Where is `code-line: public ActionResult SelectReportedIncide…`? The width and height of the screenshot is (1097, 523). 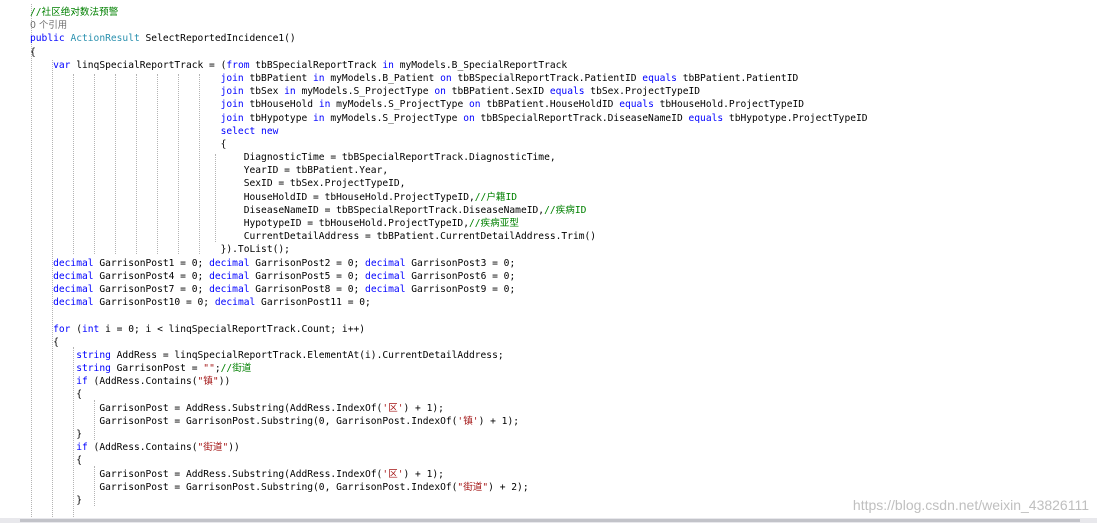 code-line: public ActionResult SelectReportedIncide… is located at coordinates (563, 38).